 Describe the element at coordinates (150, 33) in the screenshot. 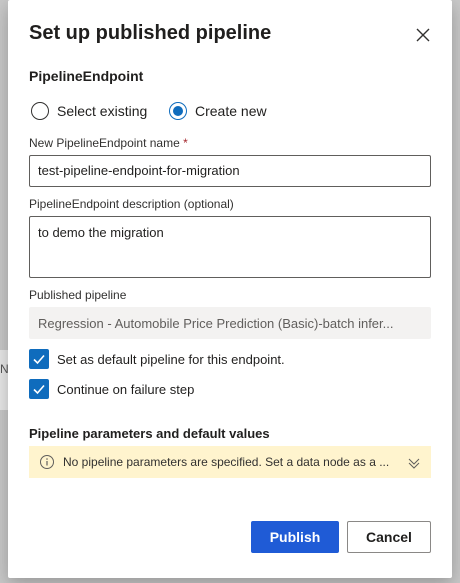

I see `dialog-title: Set up published pipeline` at that location.